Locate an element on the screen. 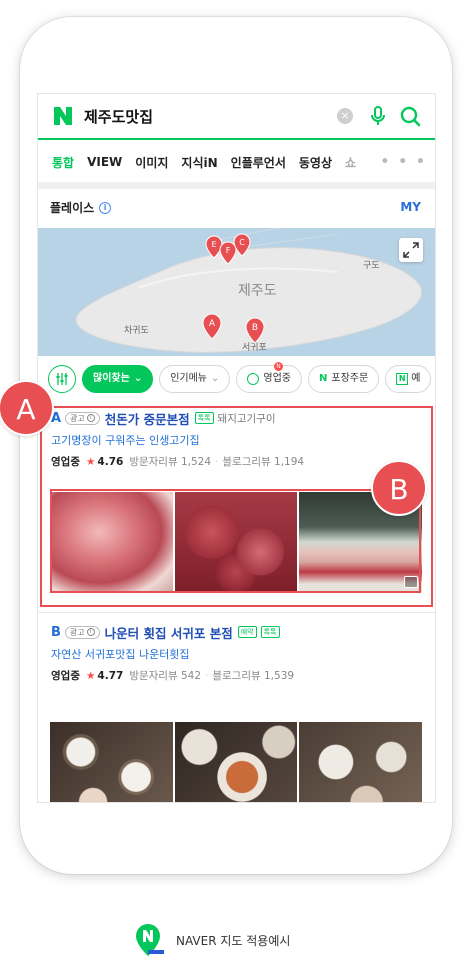 The width and height of the screenshot is (474, 960). section-gap is located at coordinates (236, 185).